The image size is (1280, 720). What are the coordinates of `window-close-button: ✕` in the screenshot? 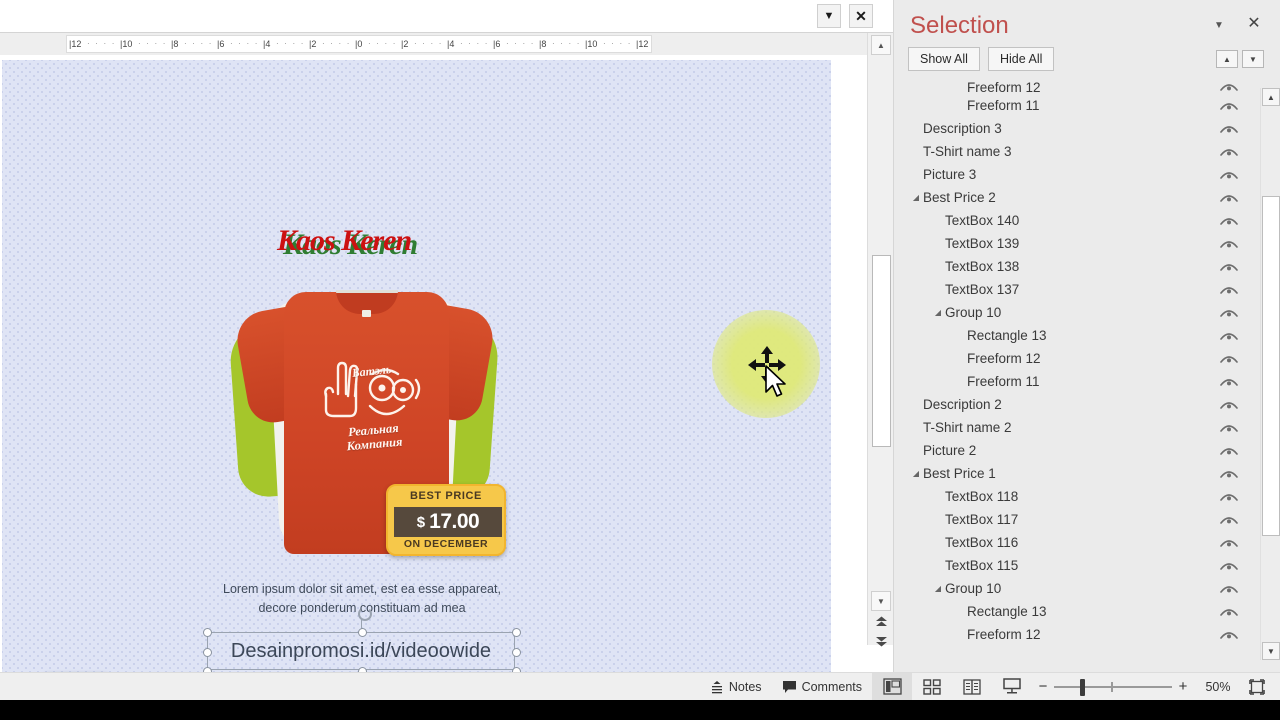 It's located at (861, 16).